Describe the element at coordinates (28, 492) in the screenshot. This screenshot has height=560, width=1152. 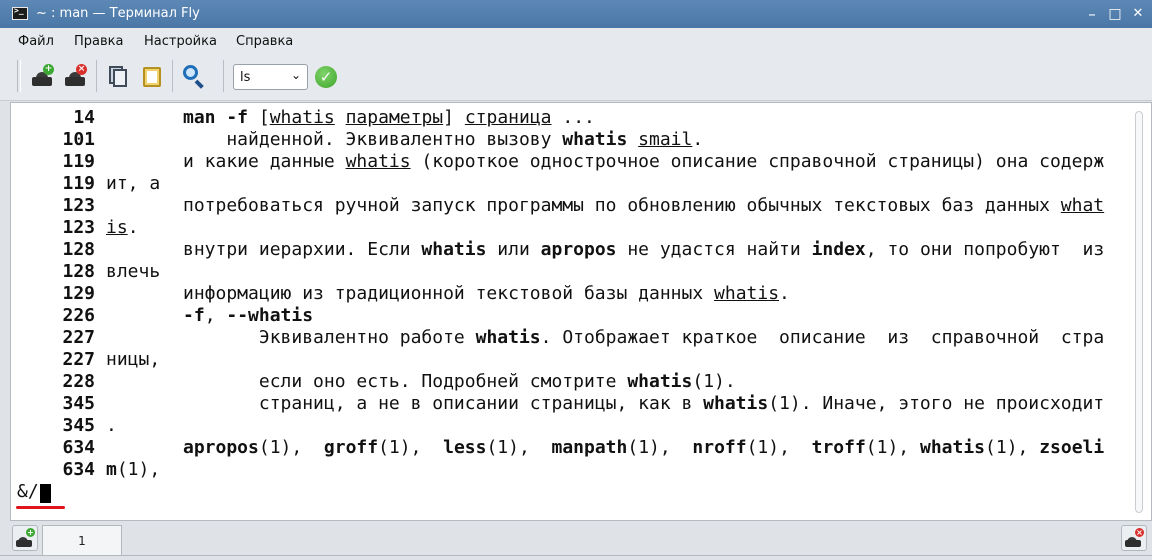
I see `command-prompt: &/` at that location.